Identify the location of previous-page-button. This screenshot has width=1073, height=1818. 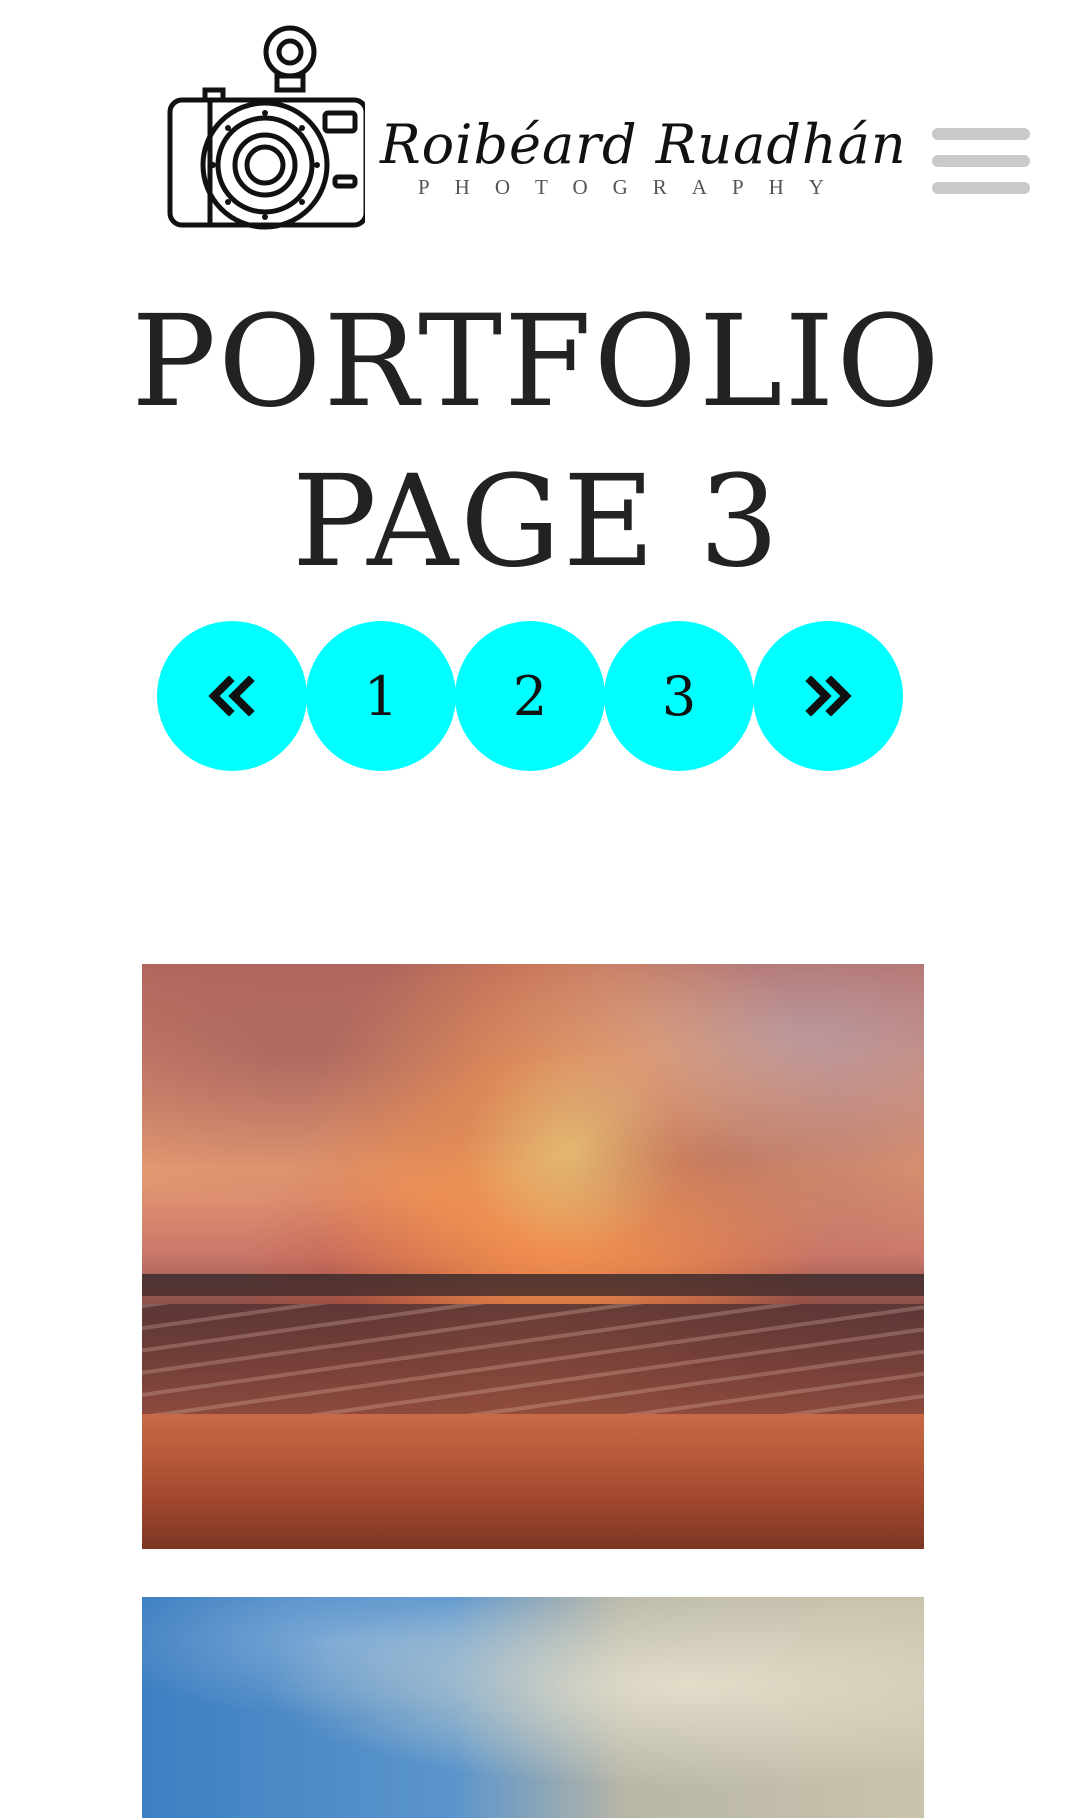
(232, 696).